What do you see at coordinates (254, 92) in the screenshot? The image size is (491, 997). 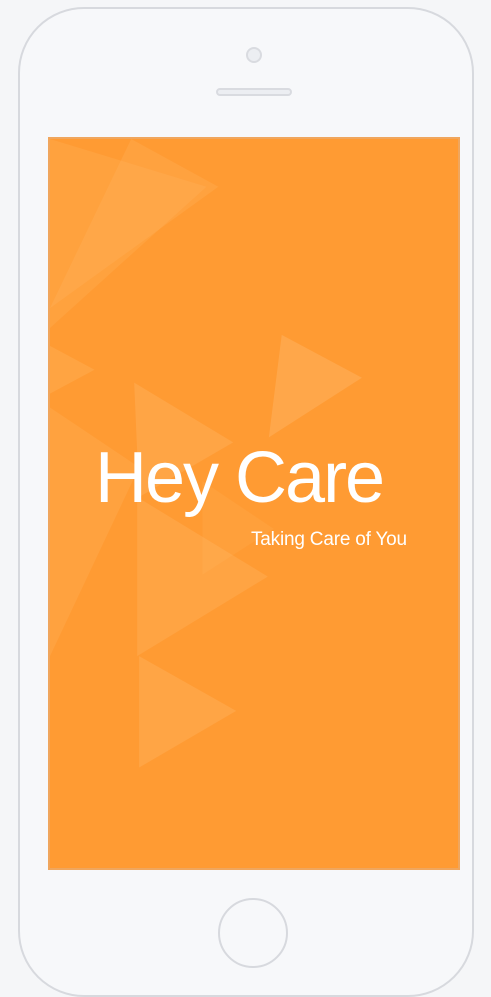 I see `speaker-grille` at bounding box center [254, 92].